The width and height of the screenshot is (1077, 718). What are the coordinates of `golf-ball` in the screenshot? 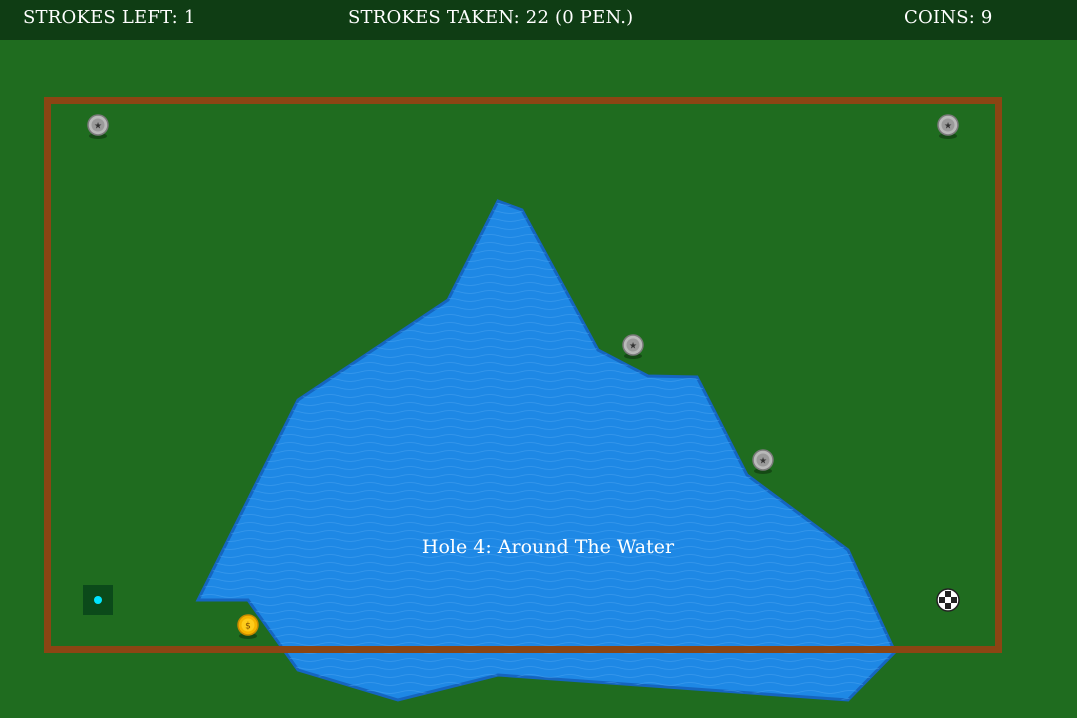 It's located at (98, 600).